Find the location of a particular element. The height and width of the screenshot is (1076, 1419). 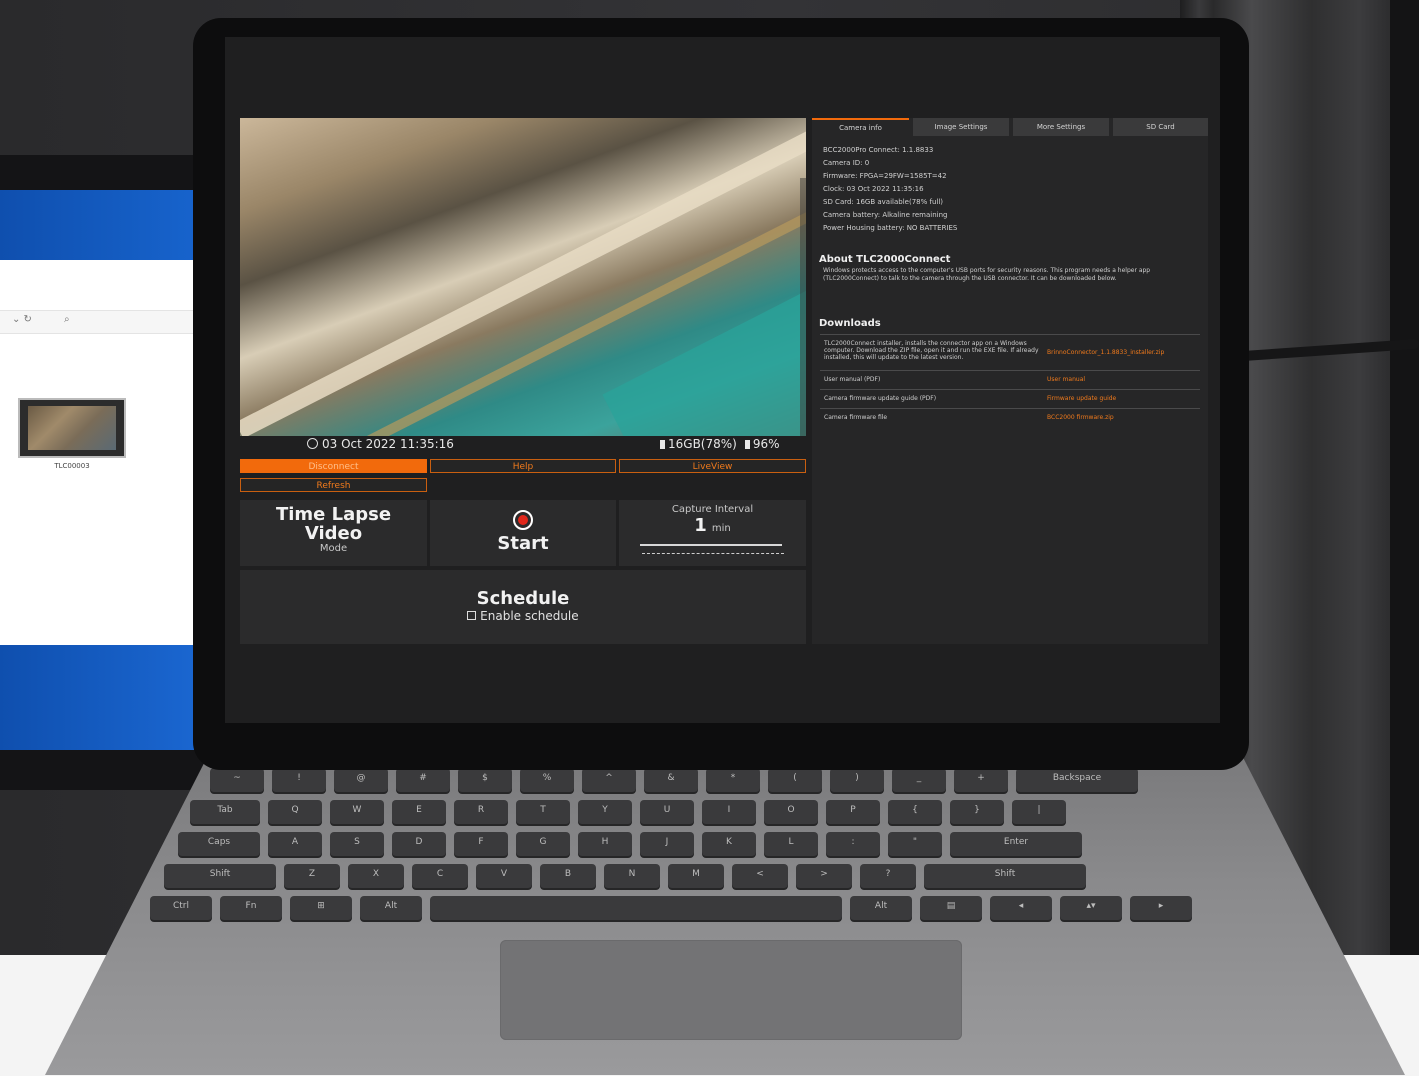

keyboard-key: ) is located at coordinates (857, 780).